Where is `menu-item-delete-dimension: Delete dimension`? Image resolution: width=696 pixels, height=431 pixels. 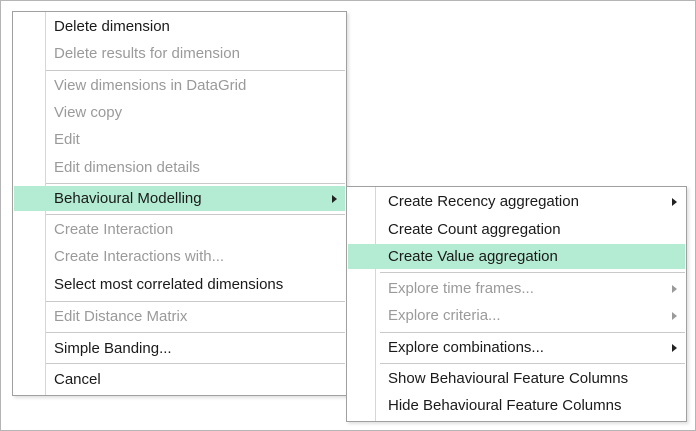 menu-item-delete-dimension: Delete dimension is located at coordinates (179, 26).